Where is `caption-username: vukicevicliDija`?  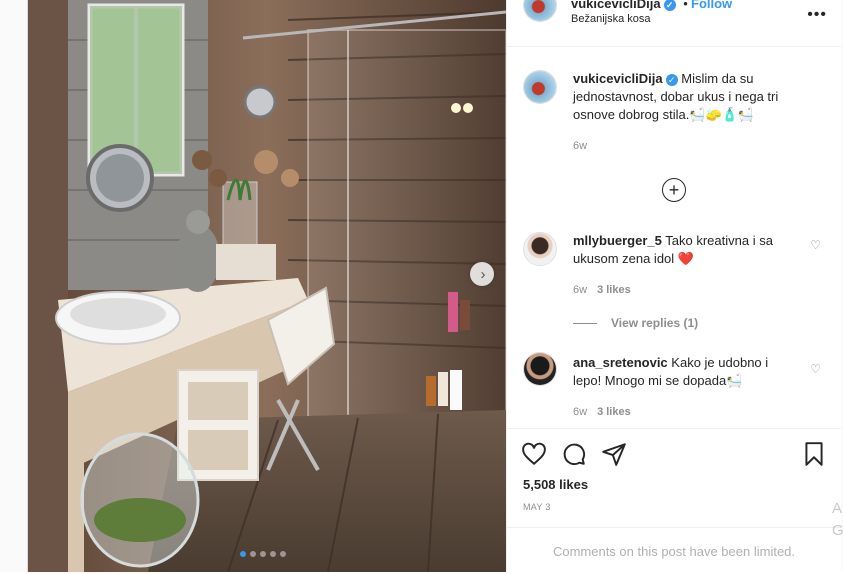 caption-username: vukicevicliDija is located at coordinates (618, 78).